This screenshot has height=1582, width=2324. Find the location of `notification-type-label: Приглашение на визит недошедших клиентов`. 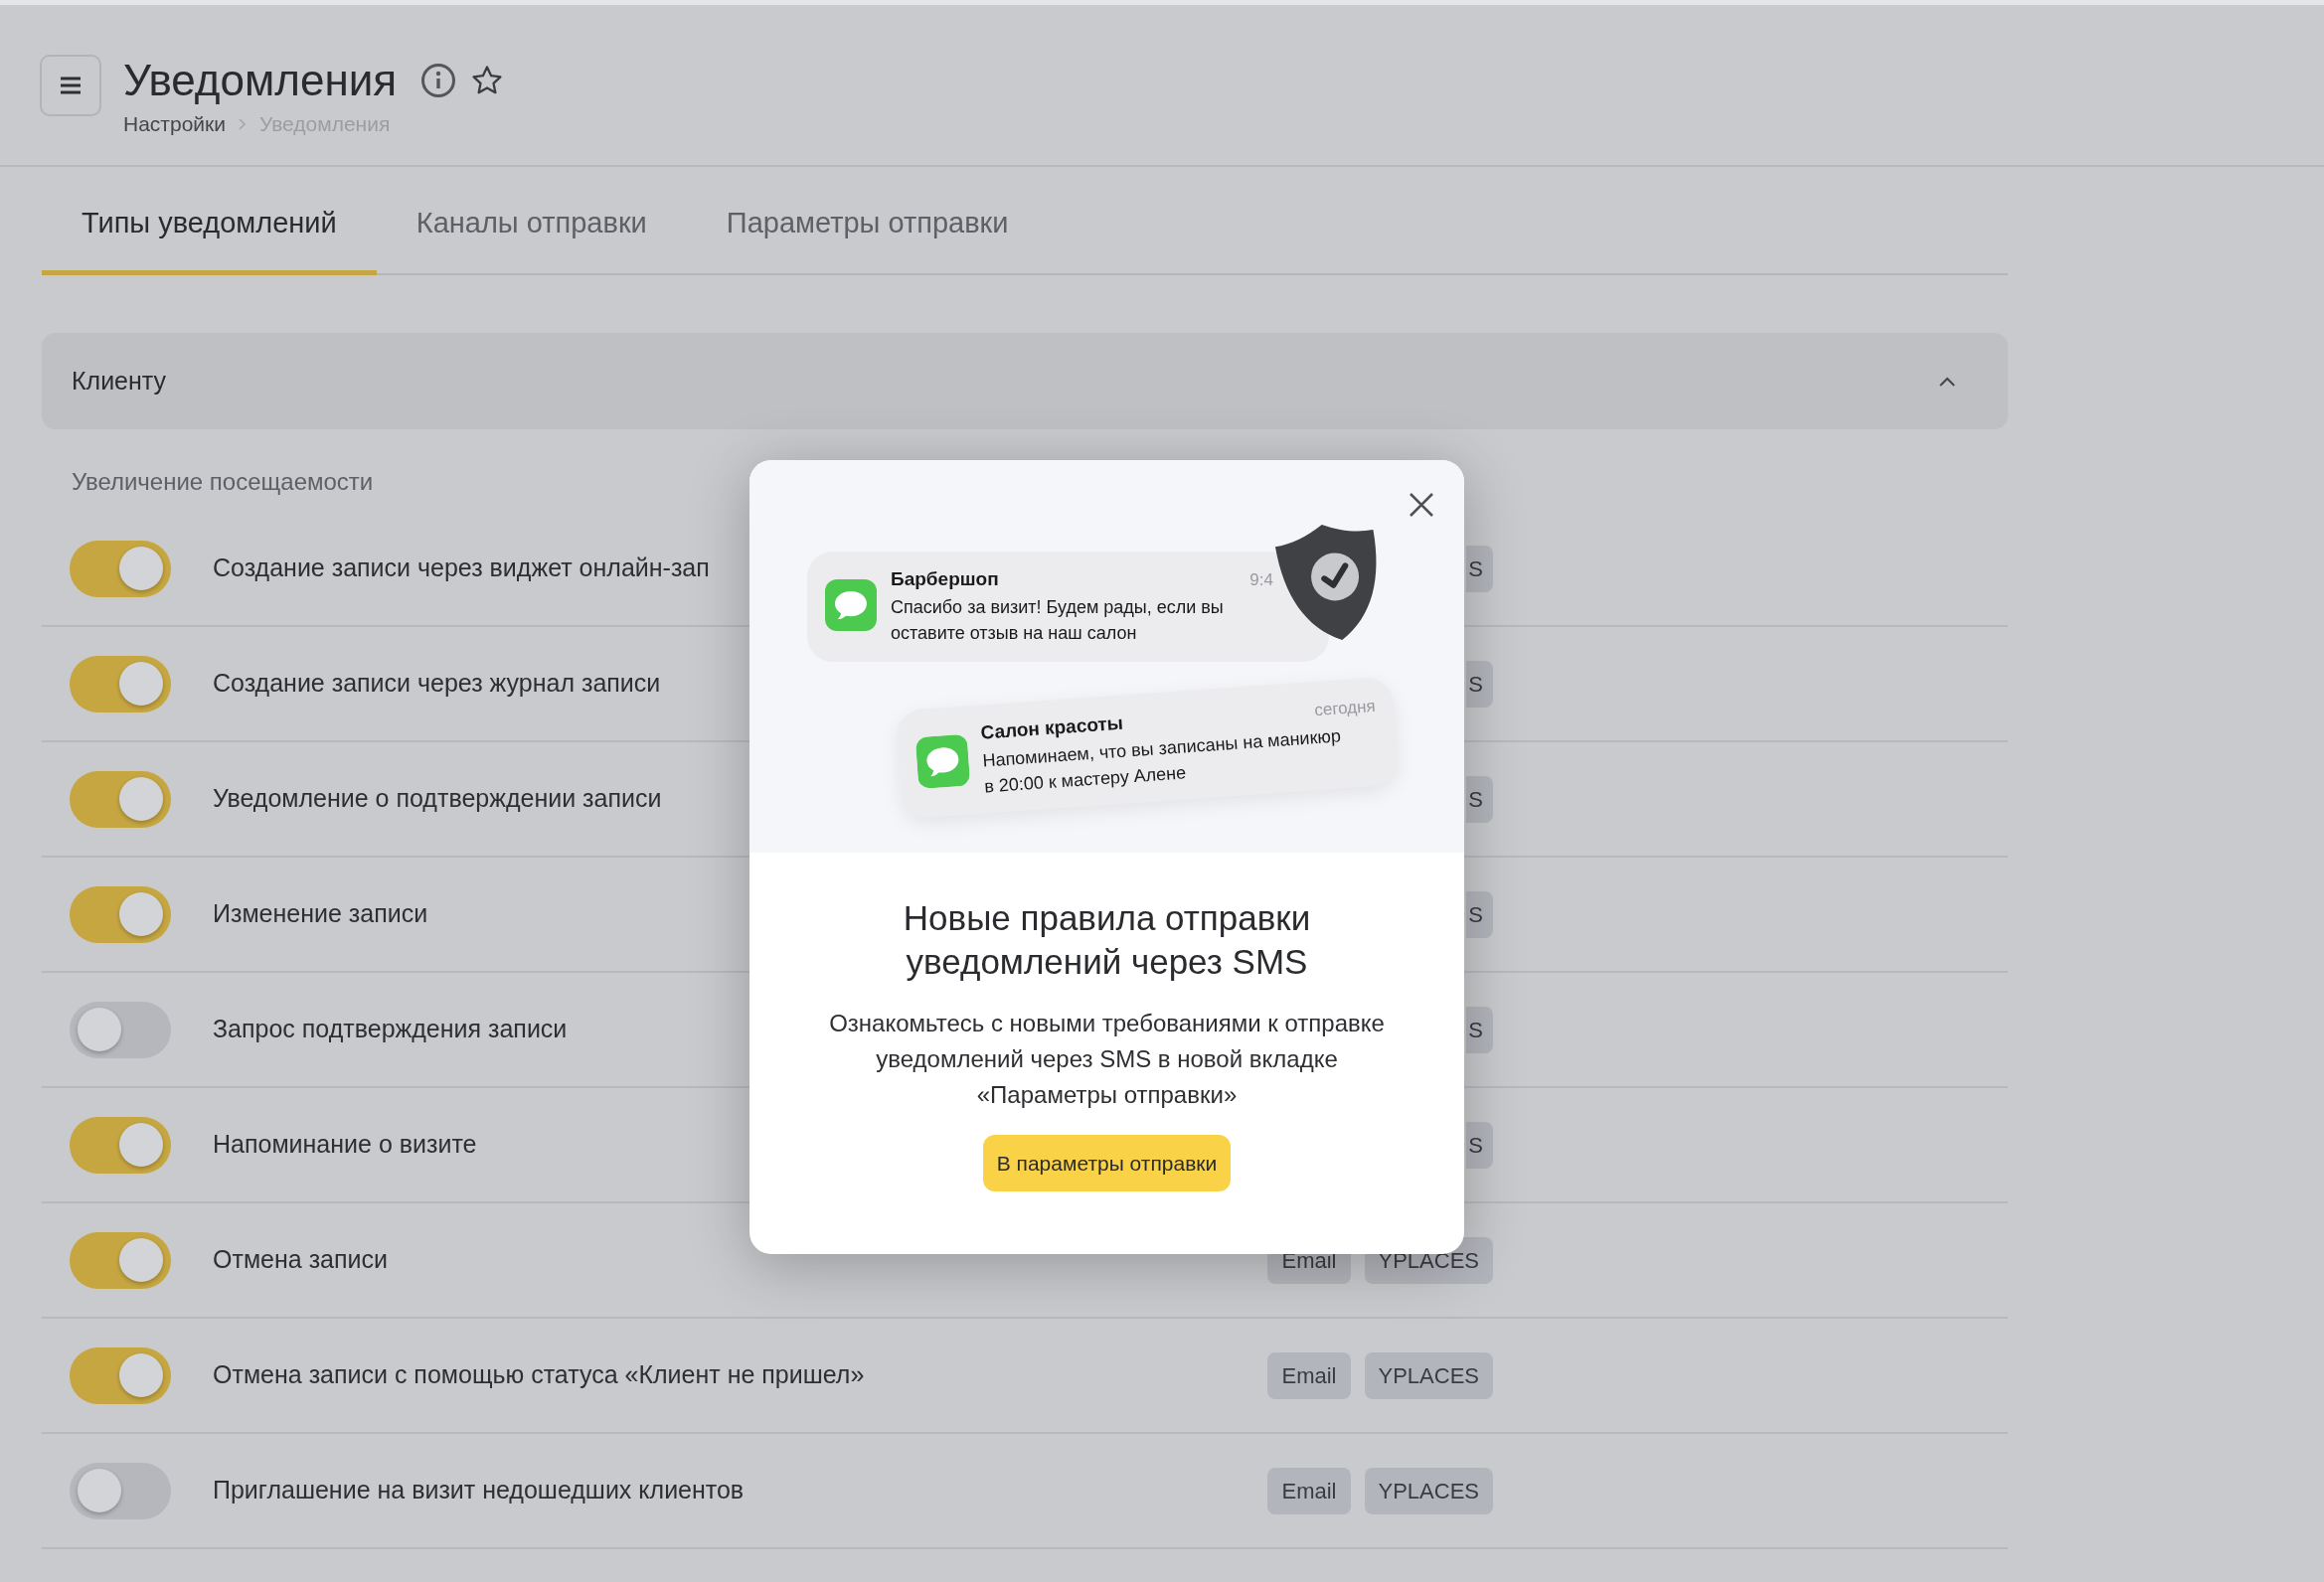

notification-type-label: Приглашение на визит недошедших клиентов is located at coordinates (479, 1490).